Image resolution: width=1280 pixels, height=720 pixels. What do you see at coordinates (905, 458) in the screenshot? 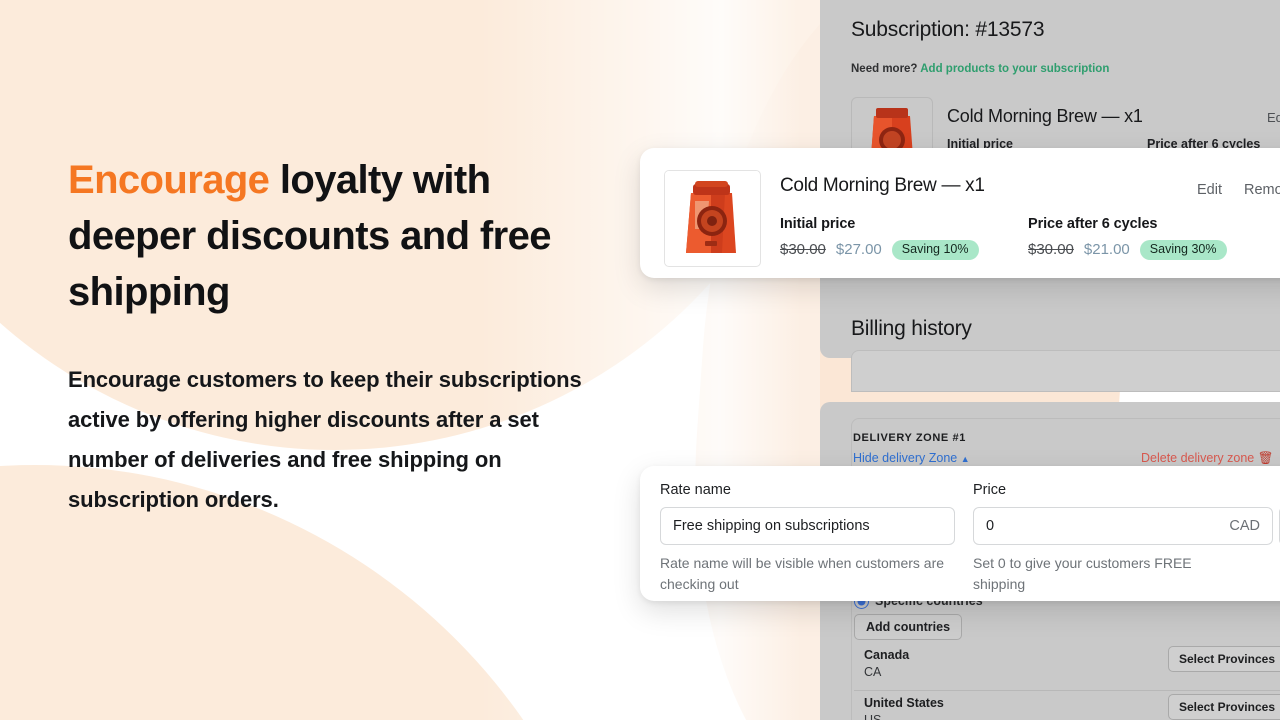
I see `hide-delivery-zone-text: Hide delivery Zone` at bounding box center [905, 458].